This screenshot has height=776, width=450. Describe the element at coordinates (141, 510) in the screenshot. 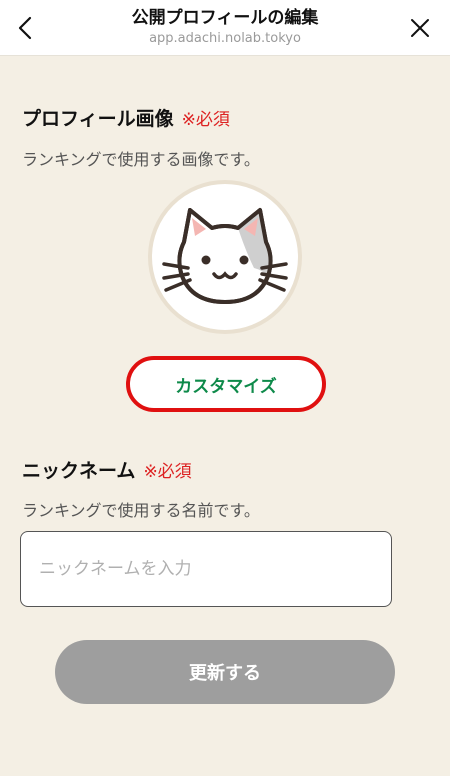

I see `nickname-description: ランキングで使用する名前です。` at that location.